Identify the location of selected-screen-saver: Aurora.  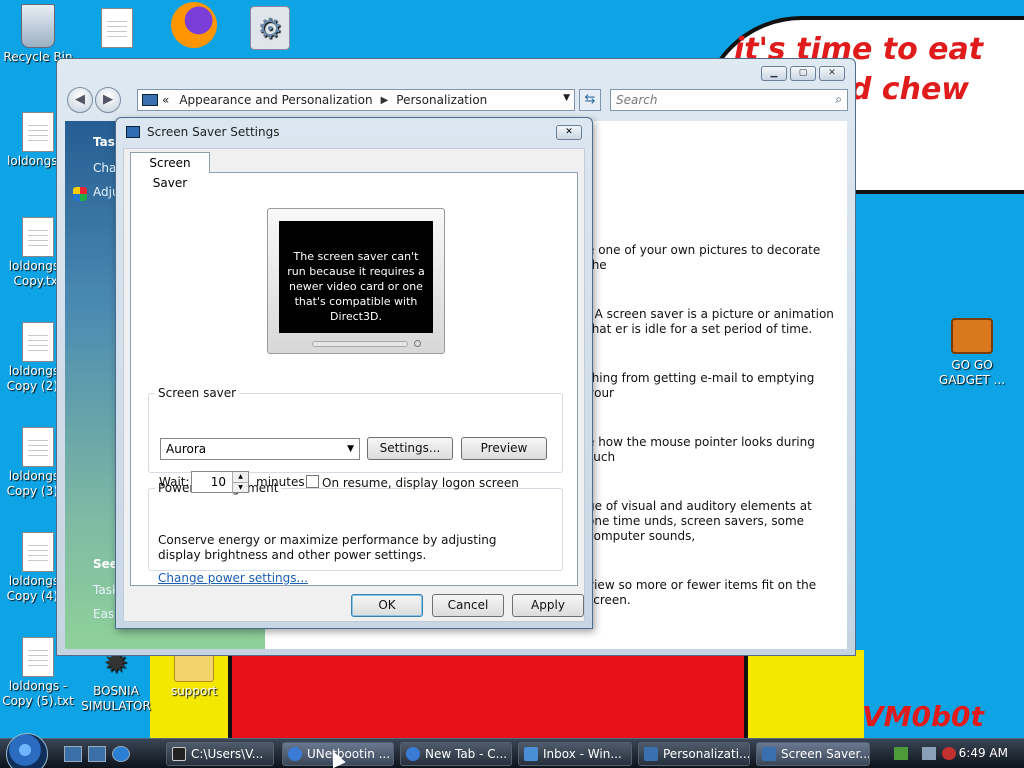
(186, 449).